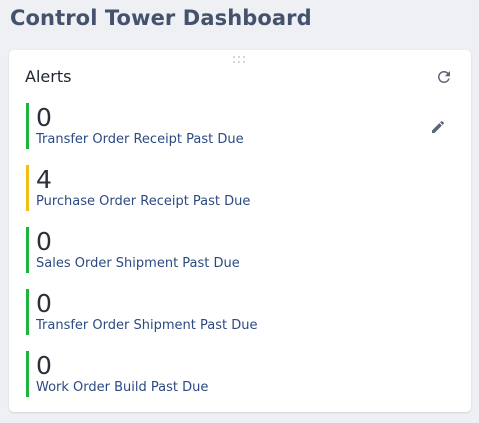 The width and height of the screenshot is (479, 423). I want to click on alert-item-transfer-order-receipt: 0 Transfer Order Receipt Past Due, so click(216, 126).